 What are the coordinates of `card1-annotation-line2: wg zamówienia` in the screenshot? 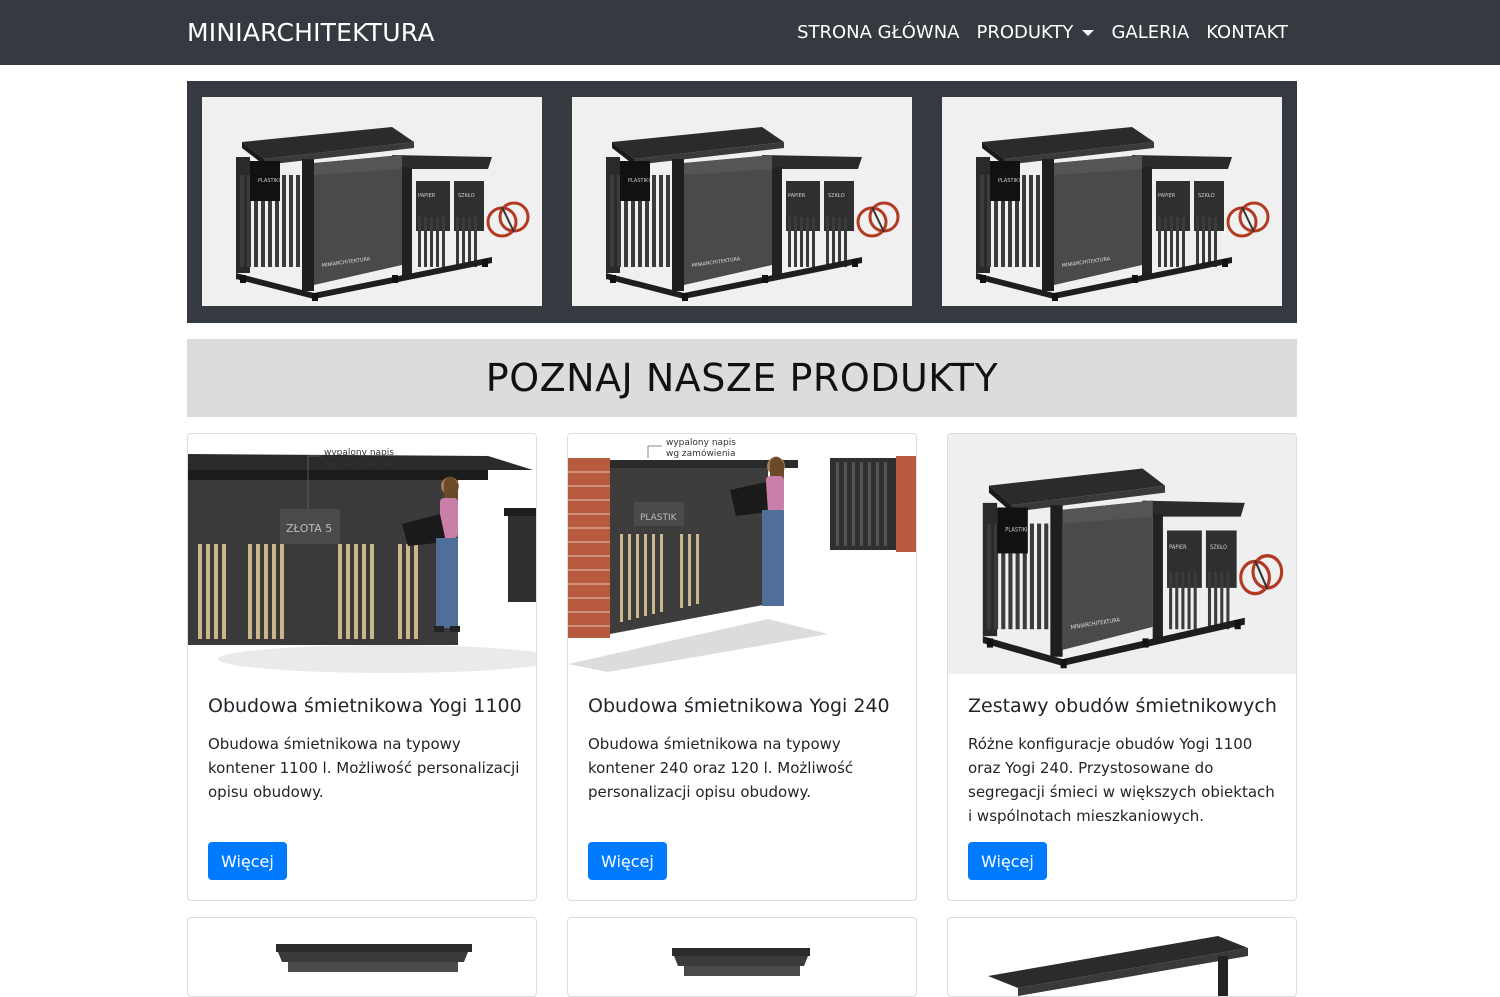 It's located at (359, 464).